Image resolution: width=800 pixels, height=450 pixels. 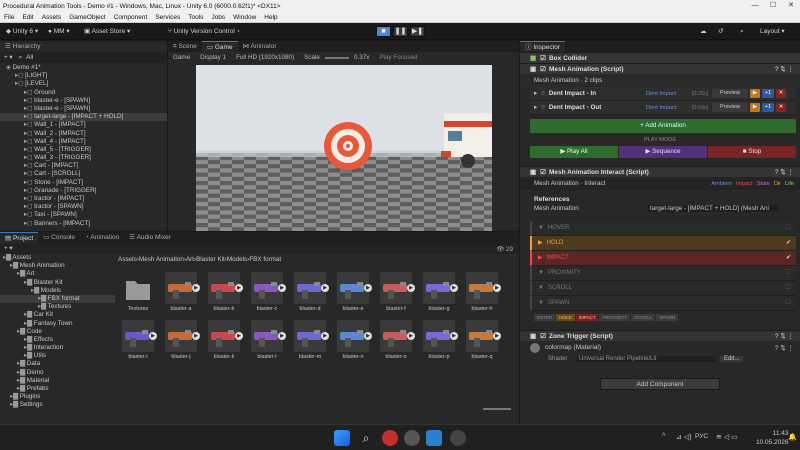 I want to click on menu-gameobject: GameObject, so click(x=87, y=17).